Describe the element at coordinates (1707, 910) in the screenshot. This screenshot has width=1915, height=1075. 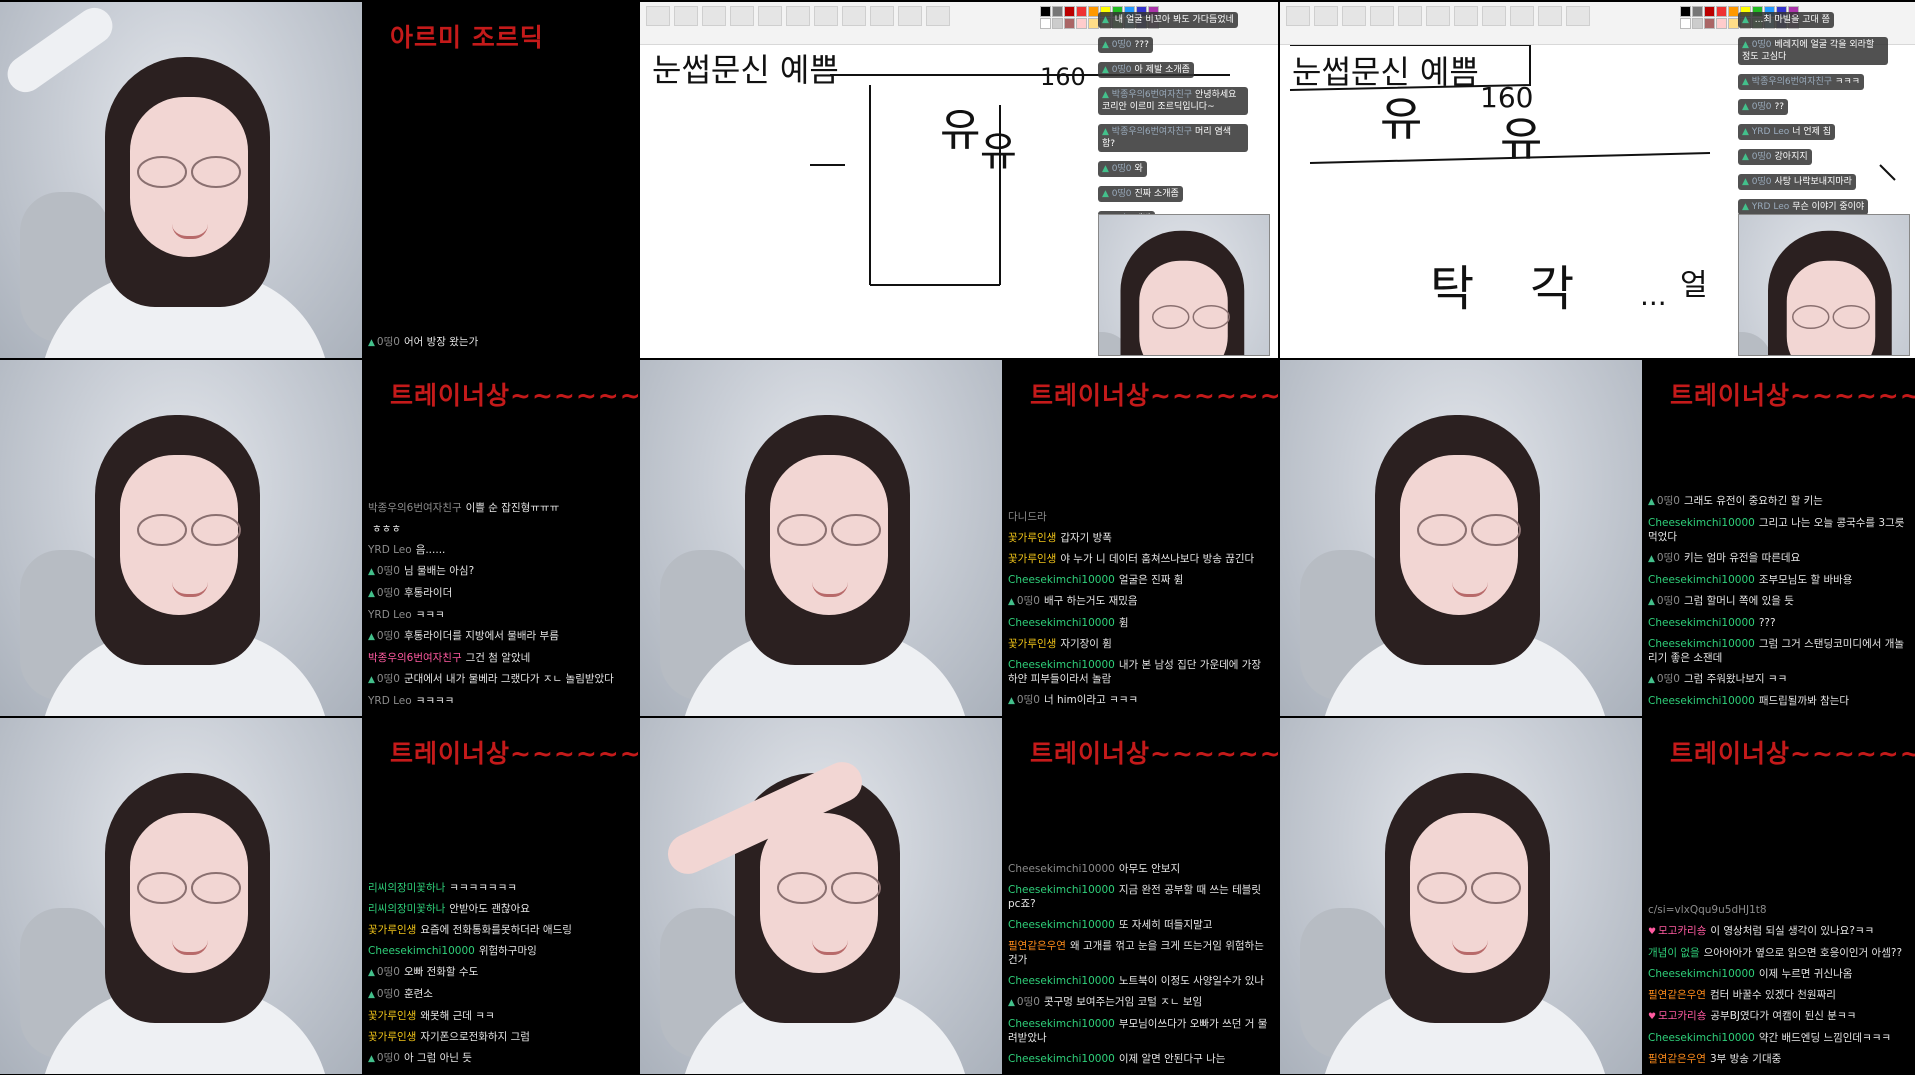
I see `chat-nickname: c/si=vlxQqu9u5dHJ1t8` at that location.